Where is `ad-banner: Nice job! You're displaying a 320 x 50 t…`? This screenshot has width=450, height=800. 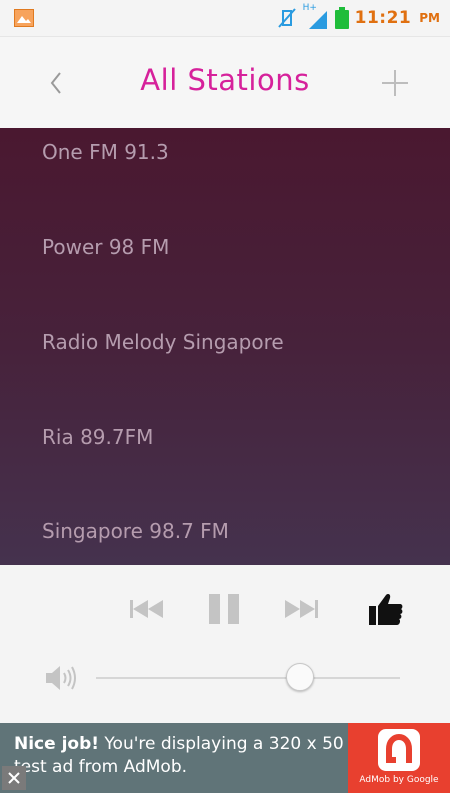 ad-banner: Nice job! You're displaying a 320 x 50 t… is located at coordinates (225, 758).